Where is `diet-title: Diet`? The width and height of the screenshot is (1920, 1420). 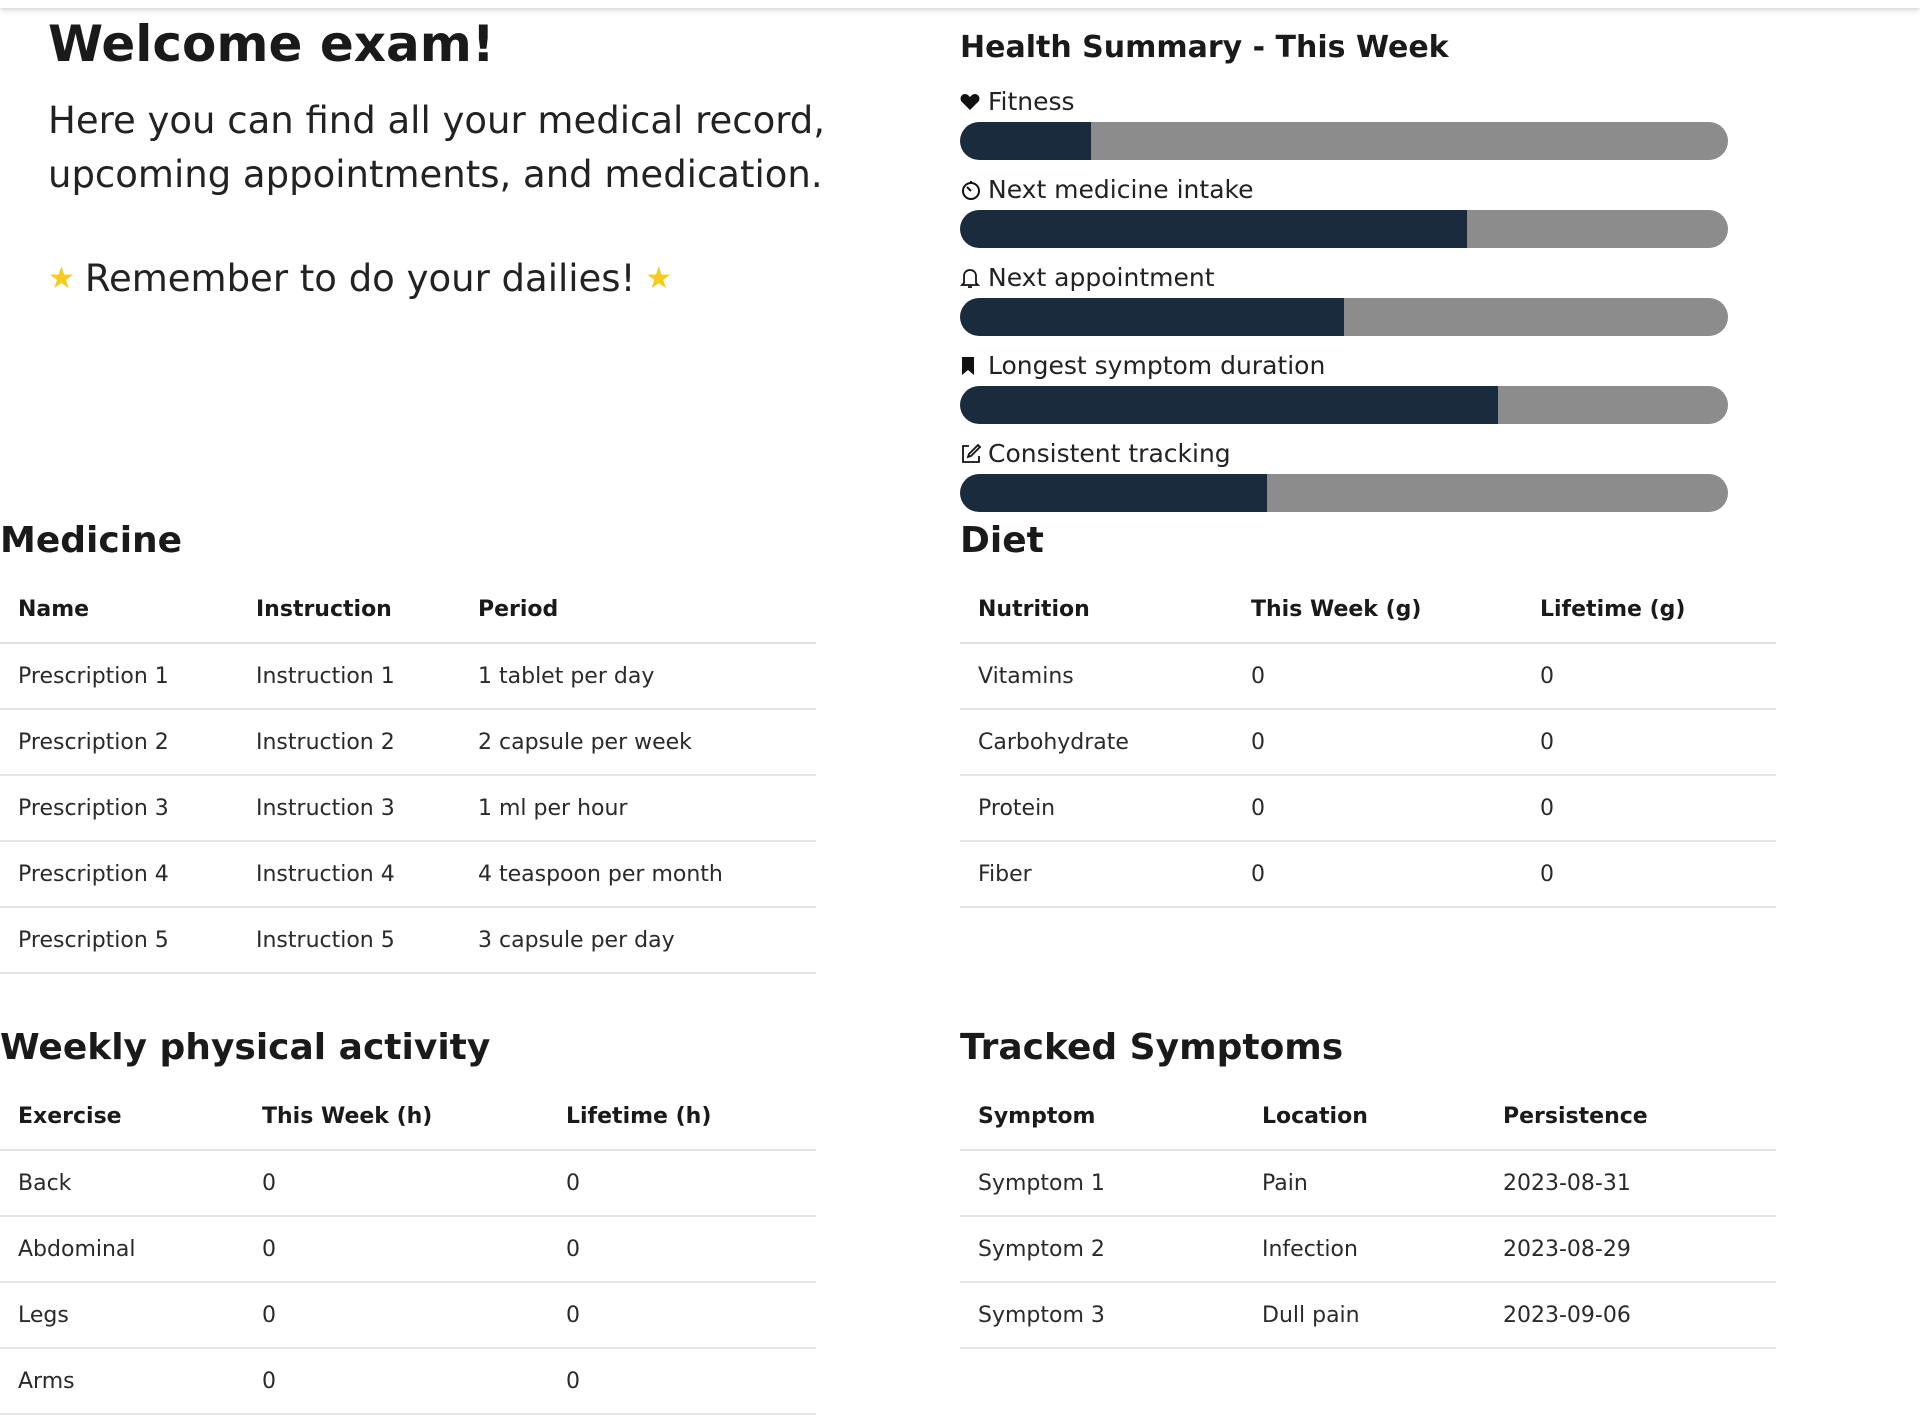 diet-title: Diet is located at coordinates (1002, 540).